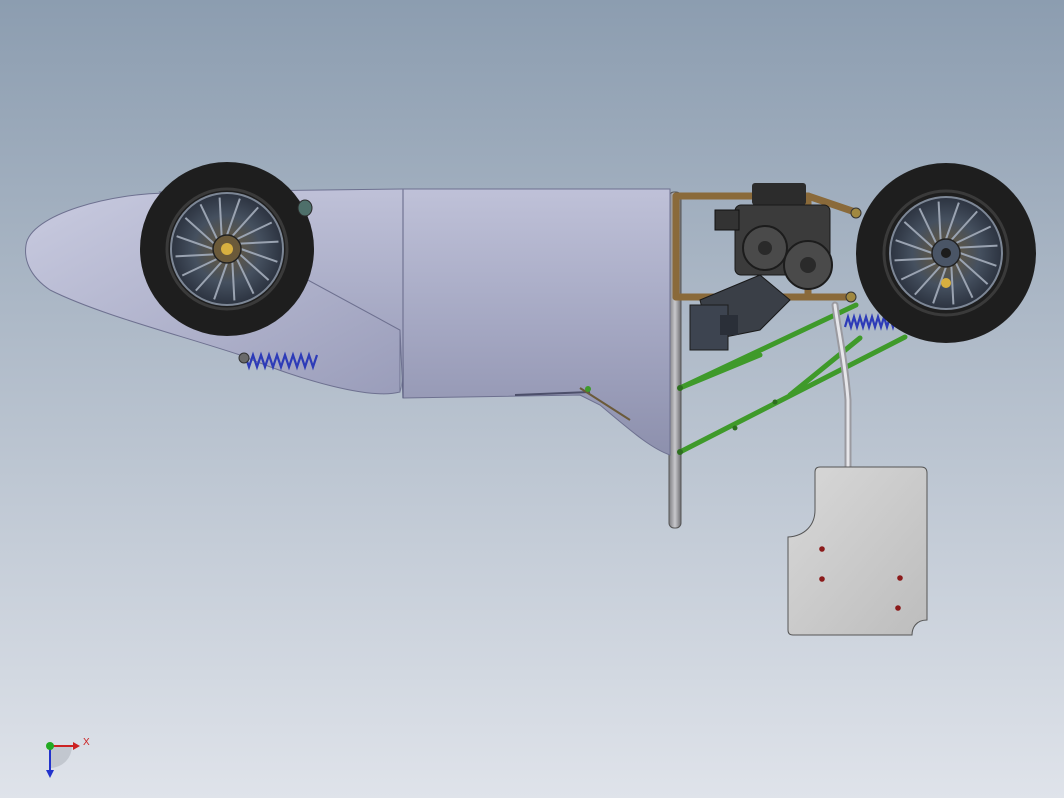 This screenshot has width=1064, height=798. I want to click on y-axis-dot, so click(50, 746).